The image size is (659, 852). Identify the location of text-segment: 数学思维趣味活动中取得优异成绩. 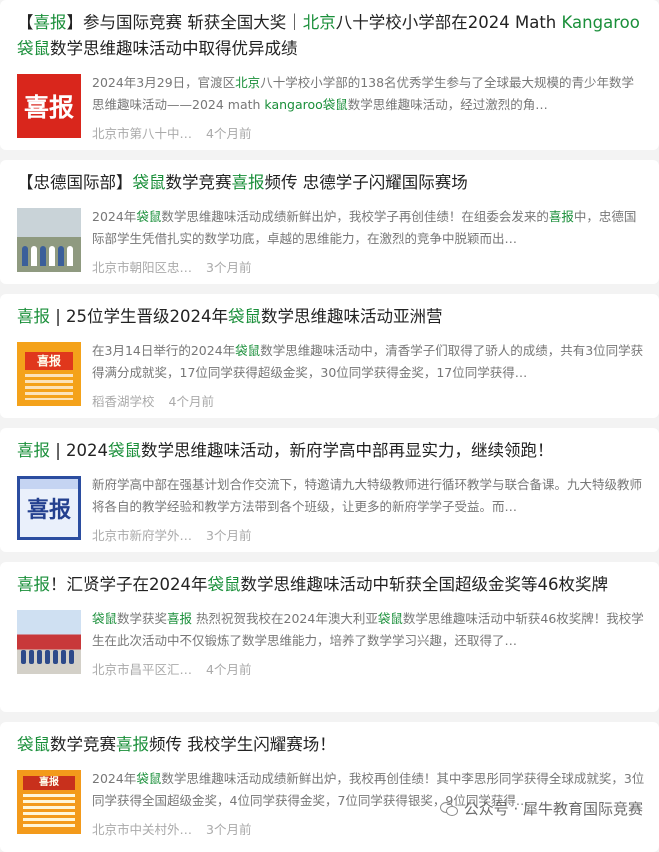
(174, 48).